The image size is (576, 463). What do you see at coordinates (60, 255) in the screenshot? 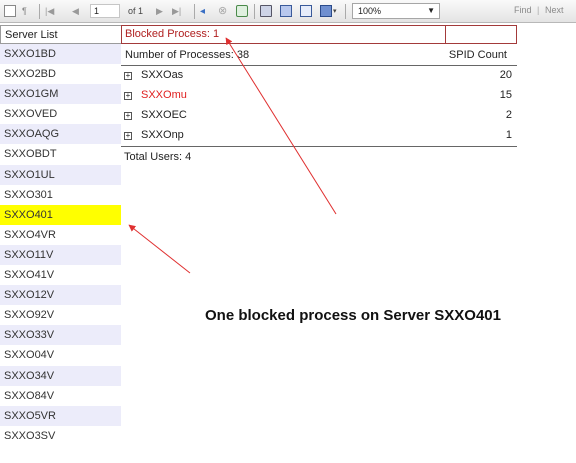
I see `server-item: SXXO11V` at bounding box center [60, 255].